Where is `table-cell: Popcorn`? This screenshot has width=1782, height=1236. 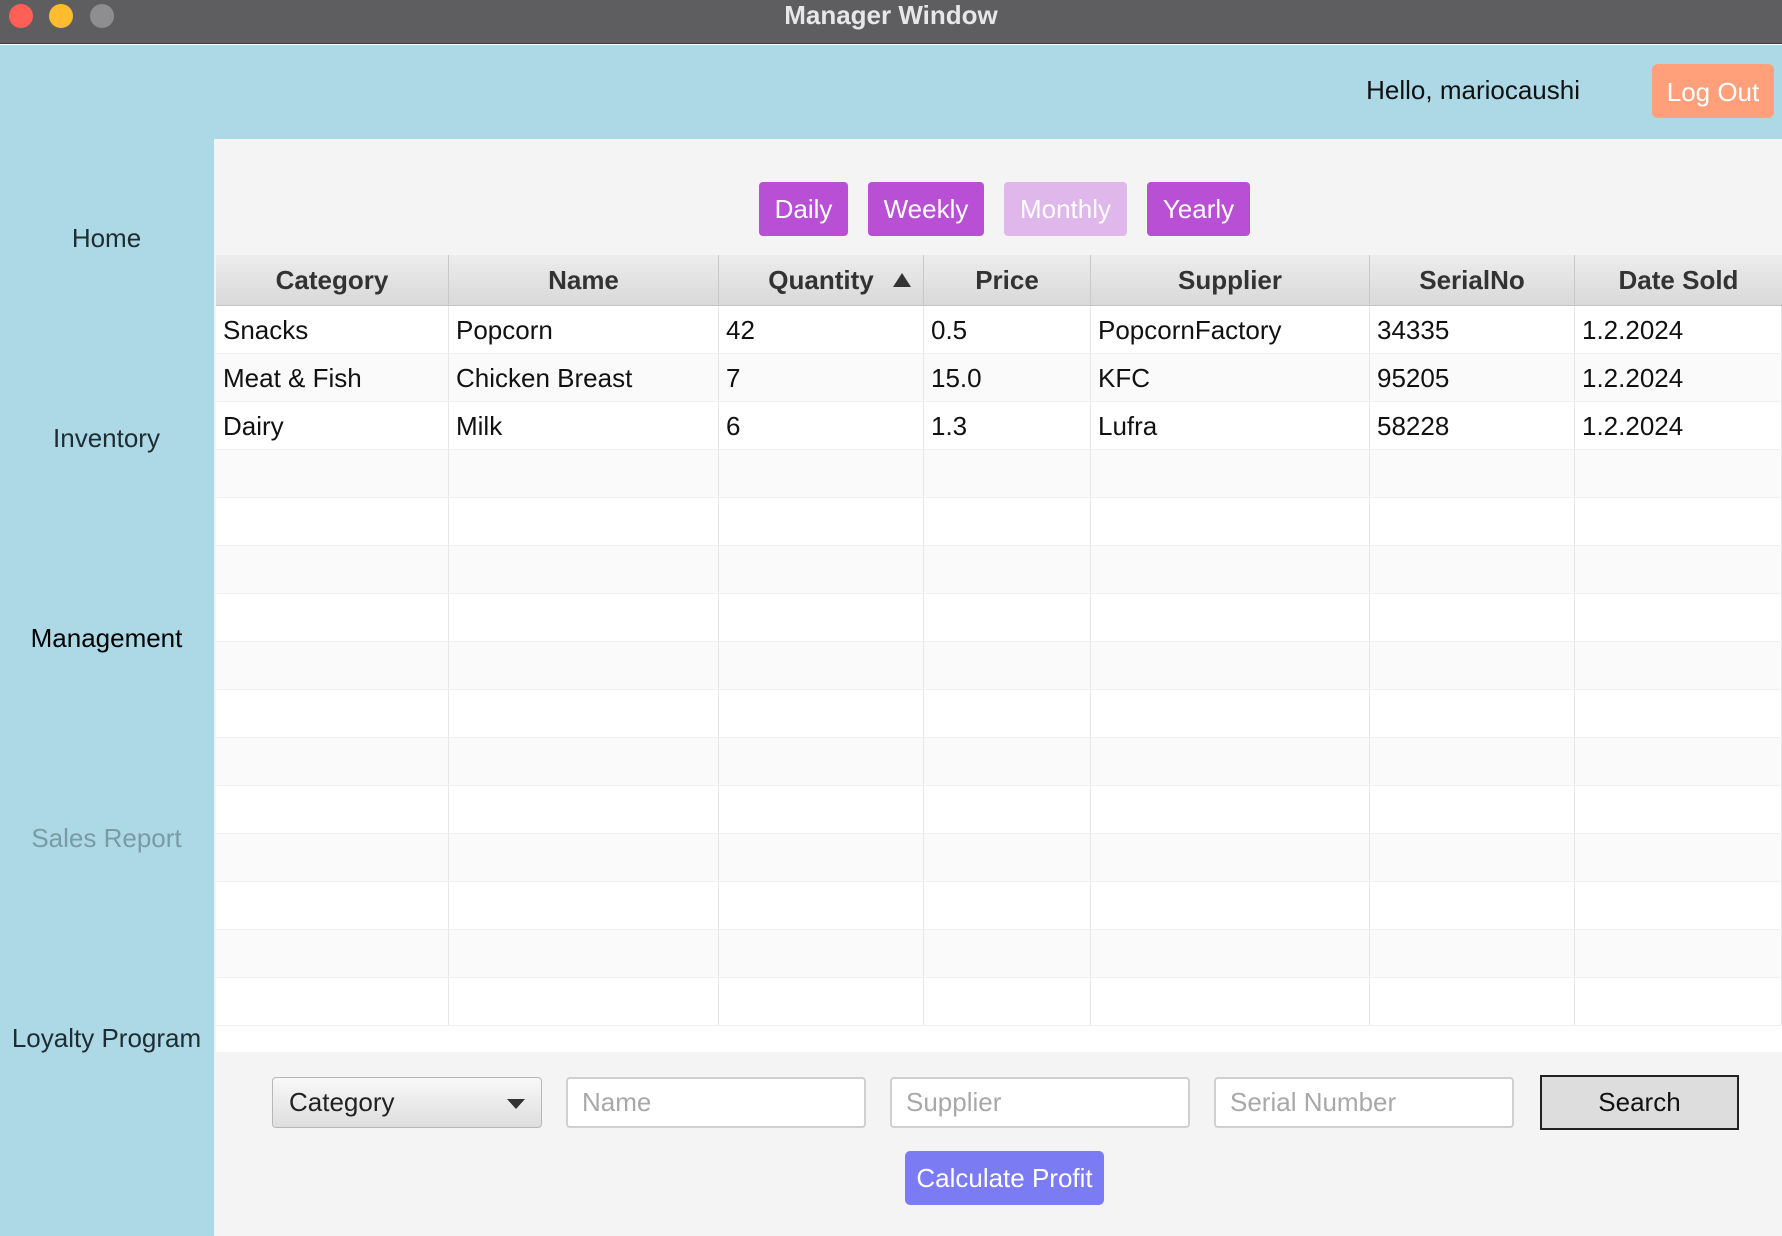
table-cell: Popcorn is located at coordinates (584, 330).